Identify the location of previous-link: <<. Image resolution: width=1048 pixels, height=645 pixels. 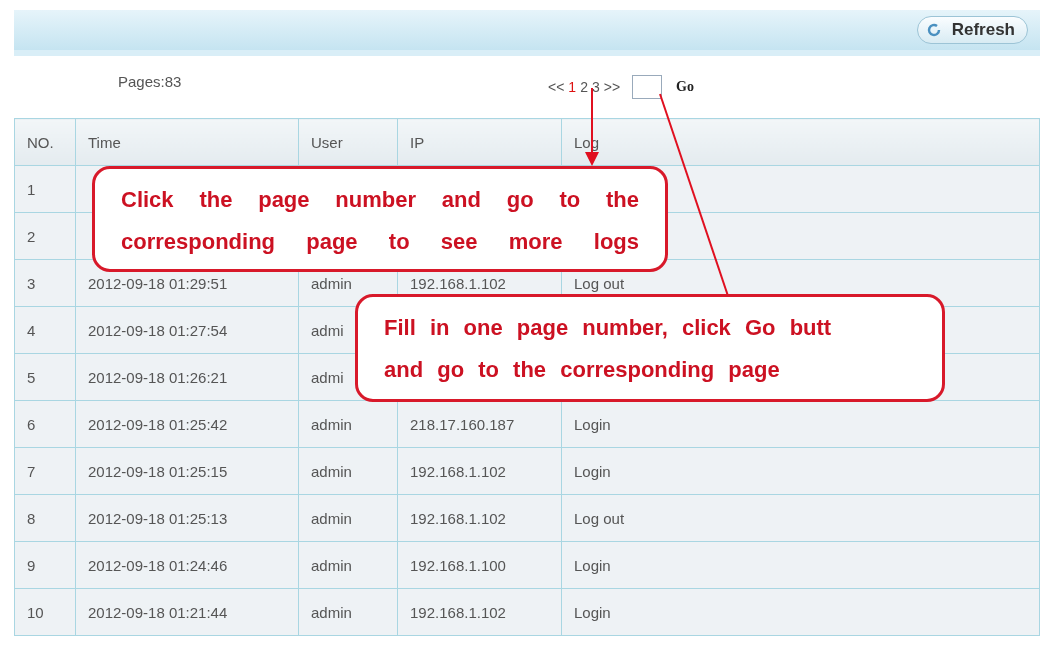
(556, 87).